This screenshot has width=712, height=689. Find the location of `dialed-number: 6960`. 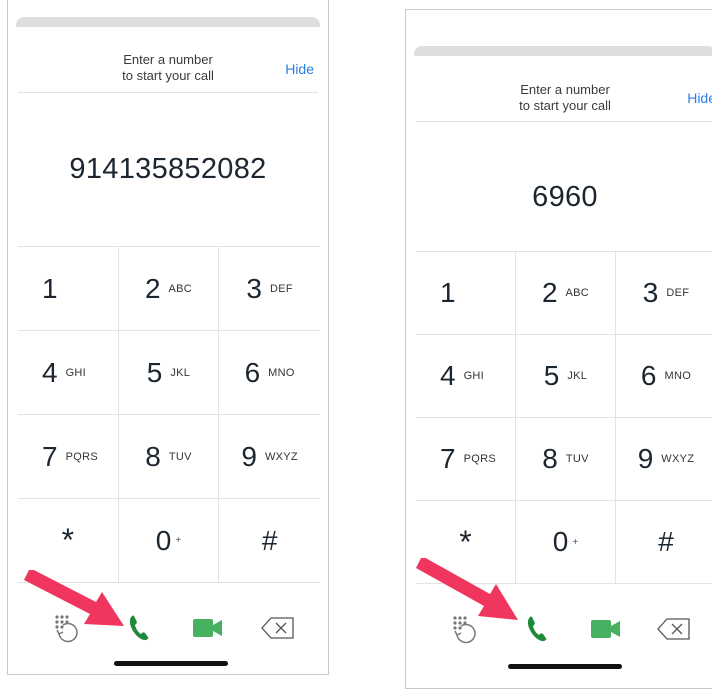

dialed-number: 6960 is located at coordinates (565, 197).